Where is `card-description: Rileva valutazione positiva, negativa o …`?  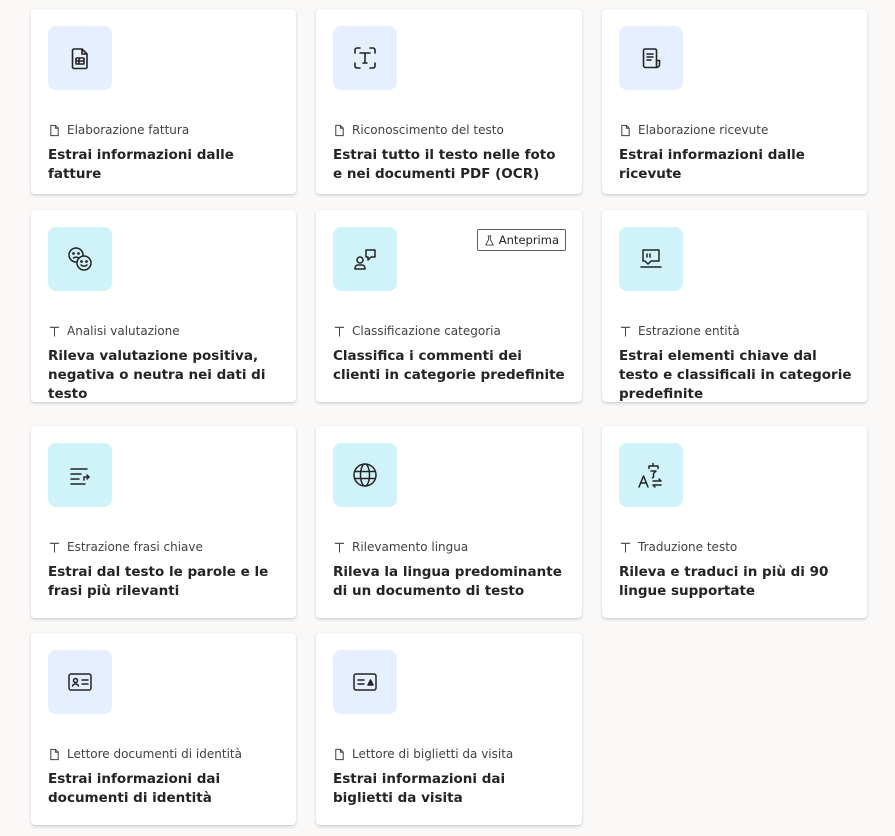 card-description: Rileva valutazione positiva, negativa o … is located at coordinates (157, 375).